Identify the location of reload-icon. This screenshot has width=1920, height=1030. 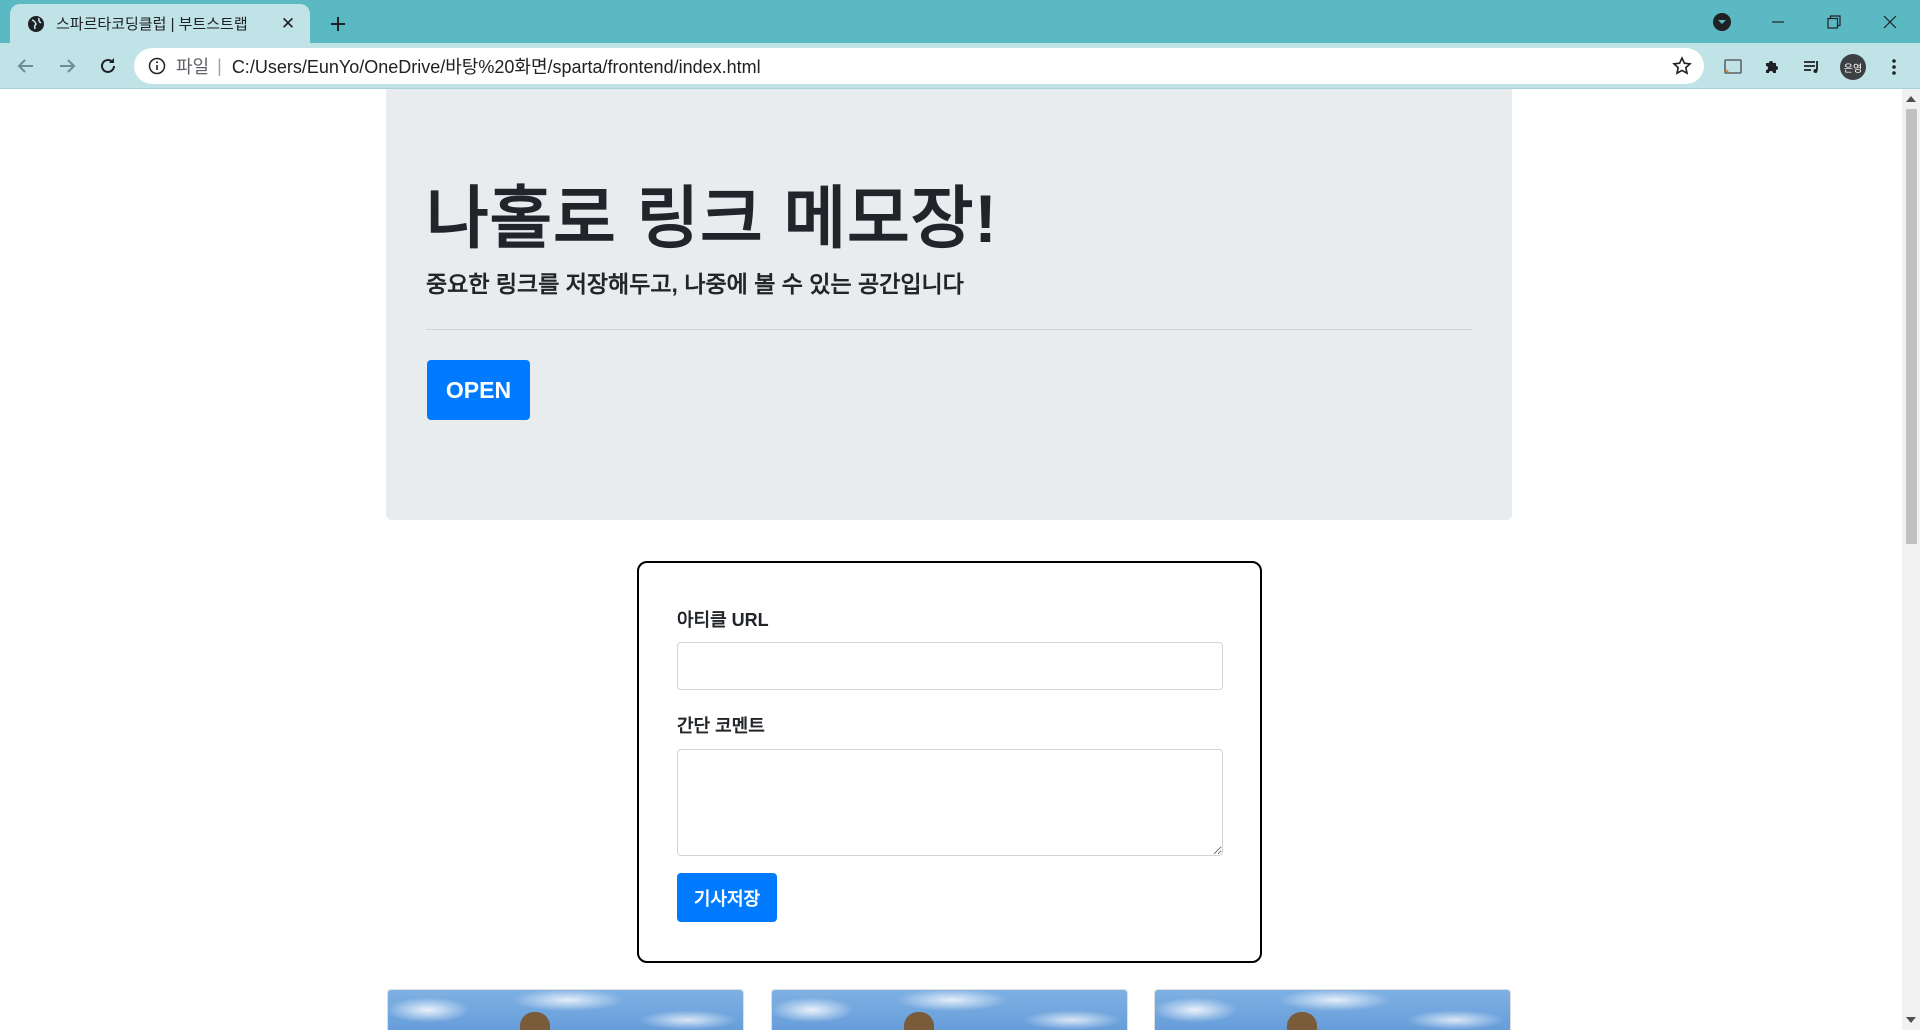
(108, 65).